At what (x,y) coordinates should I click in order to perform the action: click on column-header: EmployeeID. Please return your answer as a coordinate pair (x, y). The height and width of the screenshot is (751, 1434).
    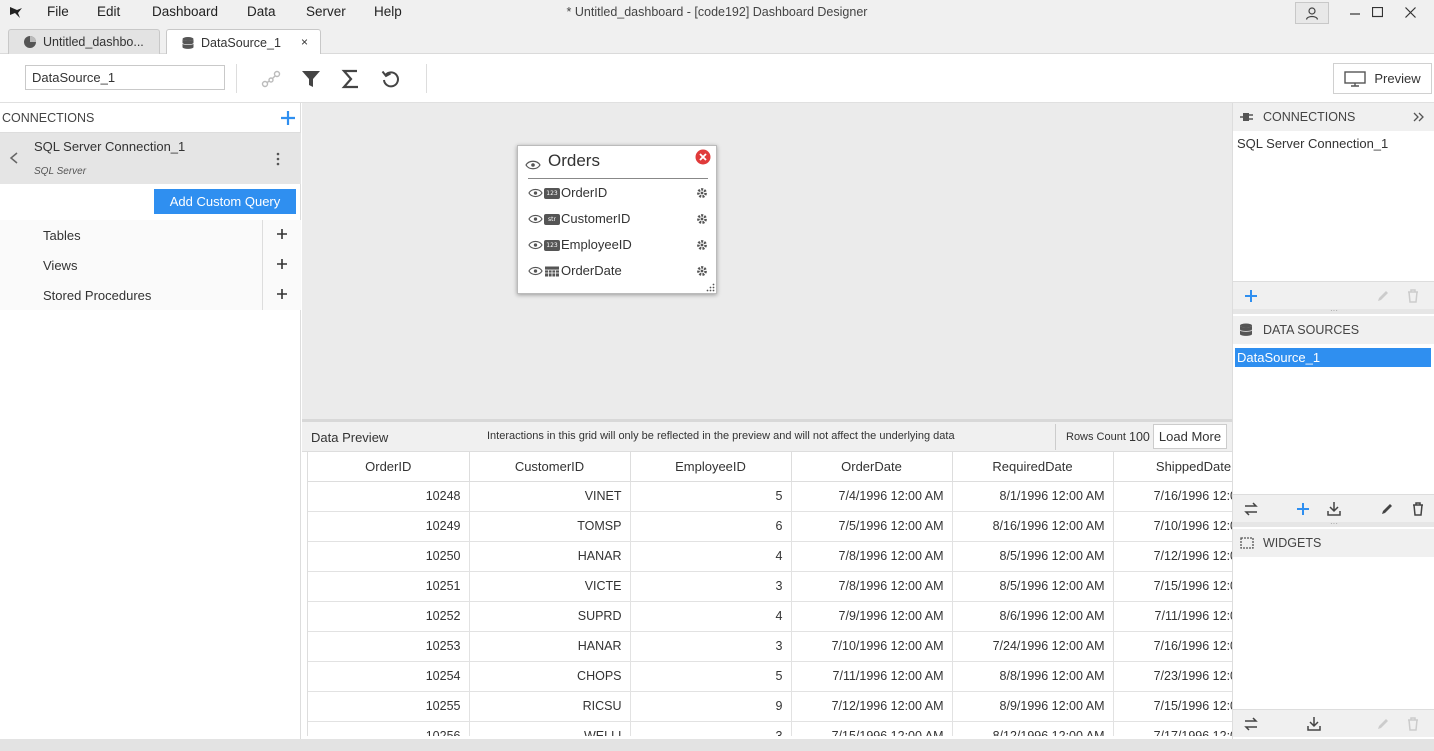
    Looking at the image, I should click on (711, 467).